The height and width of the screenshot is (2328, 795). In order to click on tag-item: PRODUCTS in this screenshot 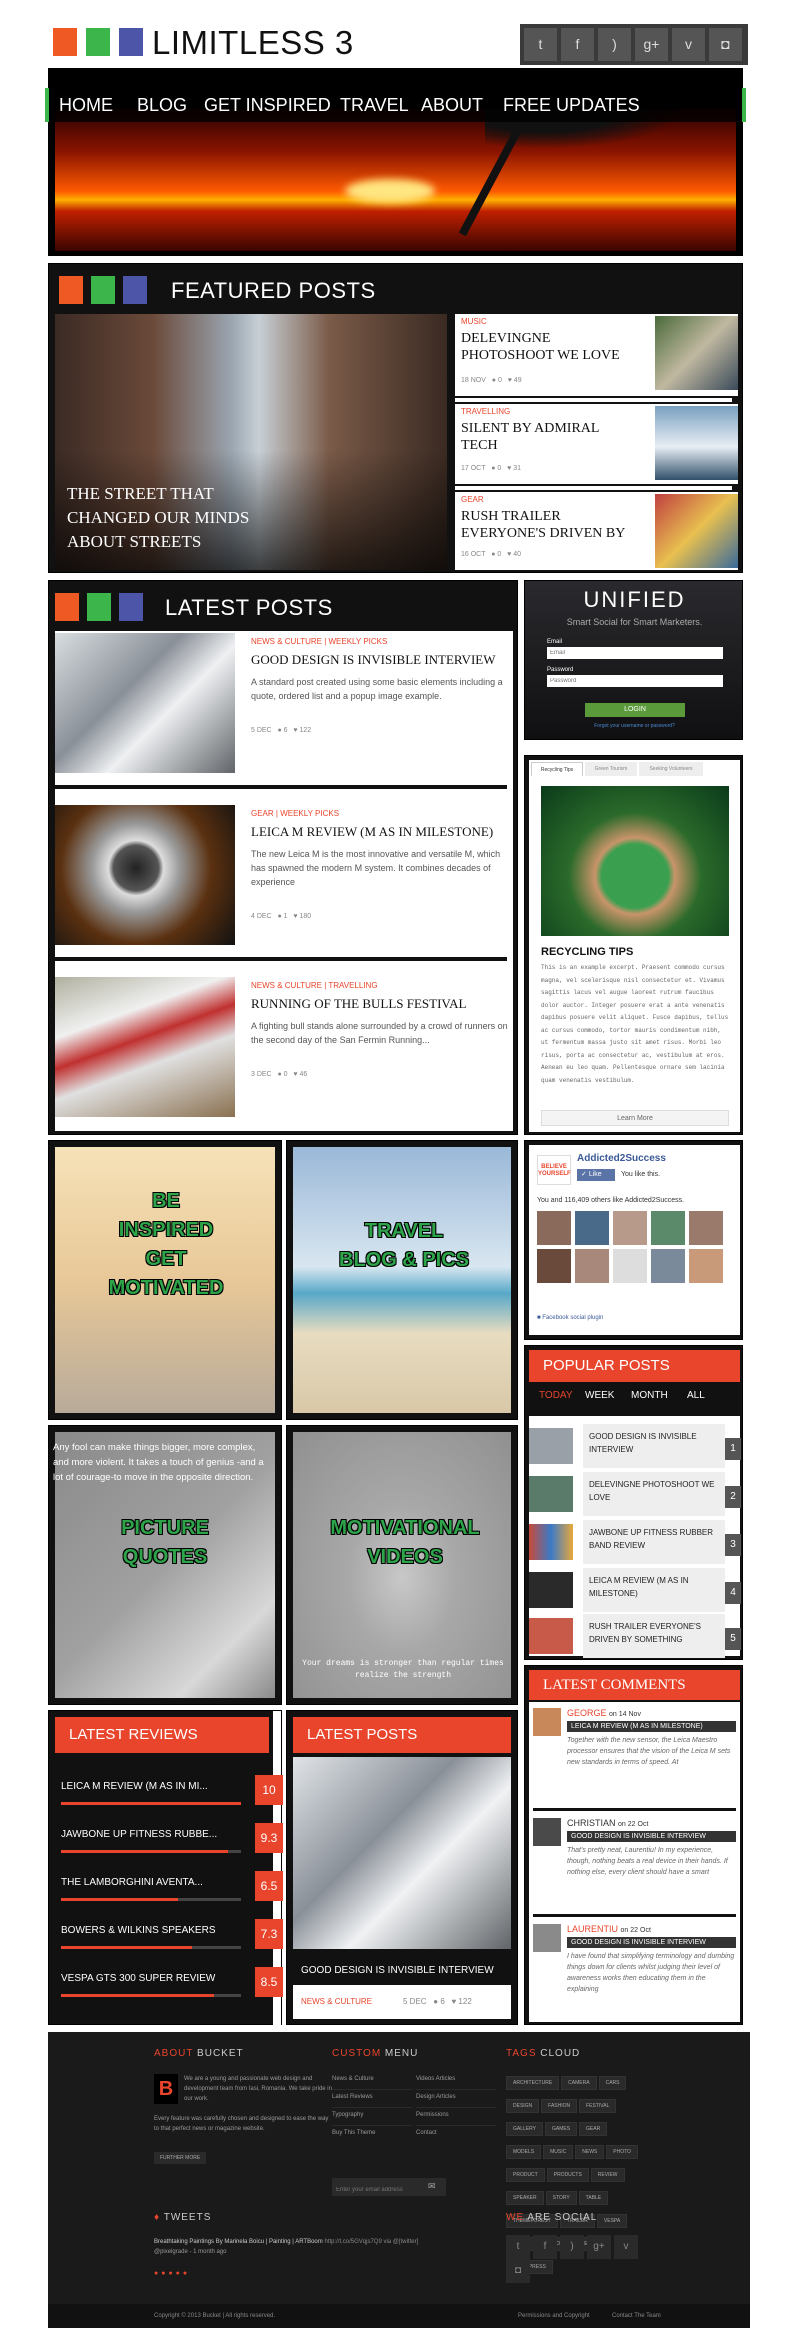, I will do `click(567, 2175)`.